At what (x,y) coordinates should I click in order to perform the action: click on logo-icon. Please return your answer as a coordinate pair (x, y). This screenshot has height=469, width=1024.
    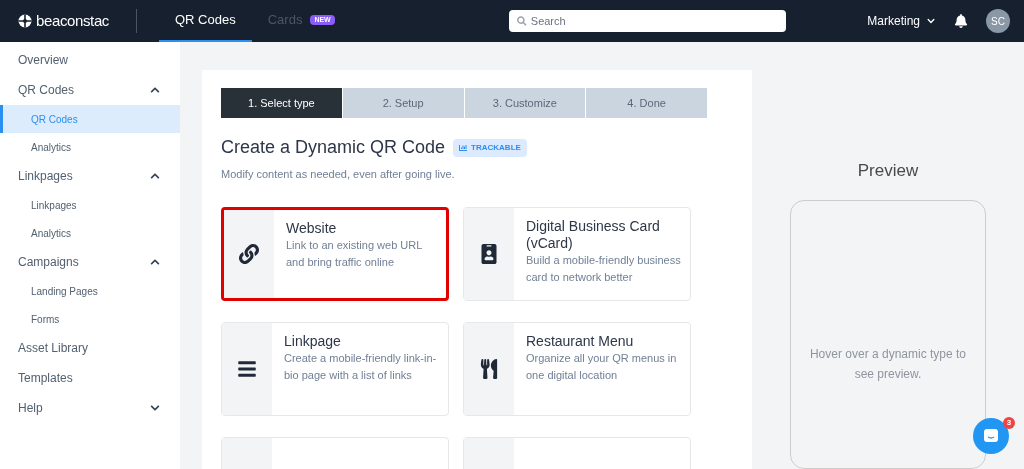
    Looking at the image, I should click on (25, 21).